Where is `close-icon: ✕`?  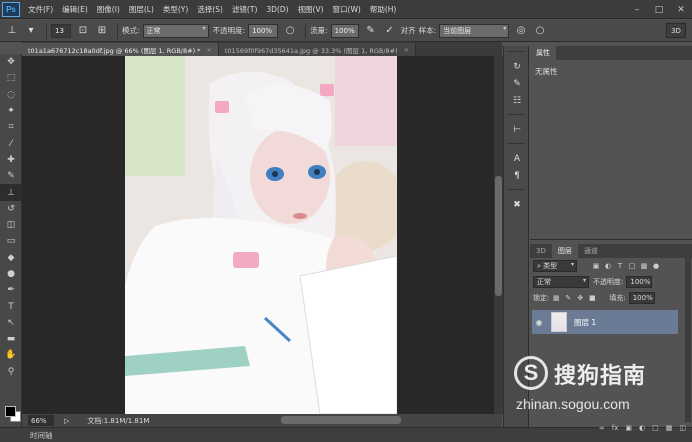 close-icon: ✕ is located at coordinates (681, 9).